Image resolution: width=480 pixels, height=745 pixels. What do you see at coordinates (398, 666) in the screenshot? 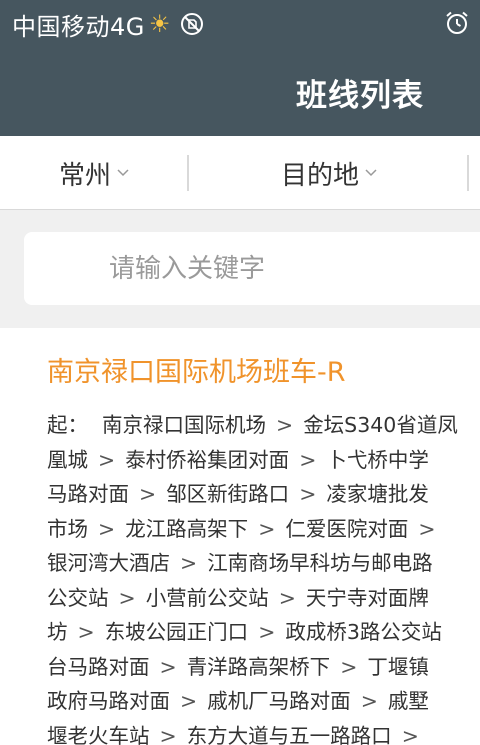
I see `stop-name: 丁堰镇` at bounding box center [398, 666].